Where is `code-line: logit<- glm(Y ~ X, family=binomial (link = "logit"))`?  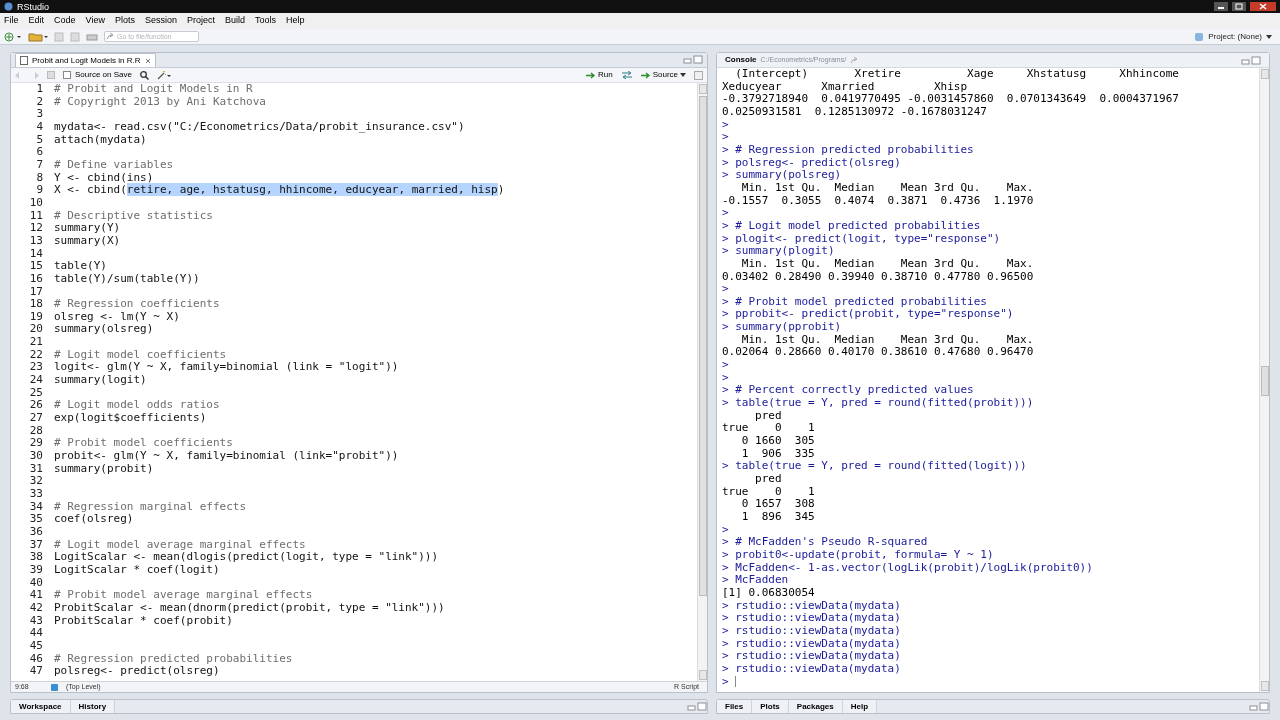
code-line: logit<- glm(Y ~ X, family=binomial (link = "logit")) is located at coordinates (226, 368).